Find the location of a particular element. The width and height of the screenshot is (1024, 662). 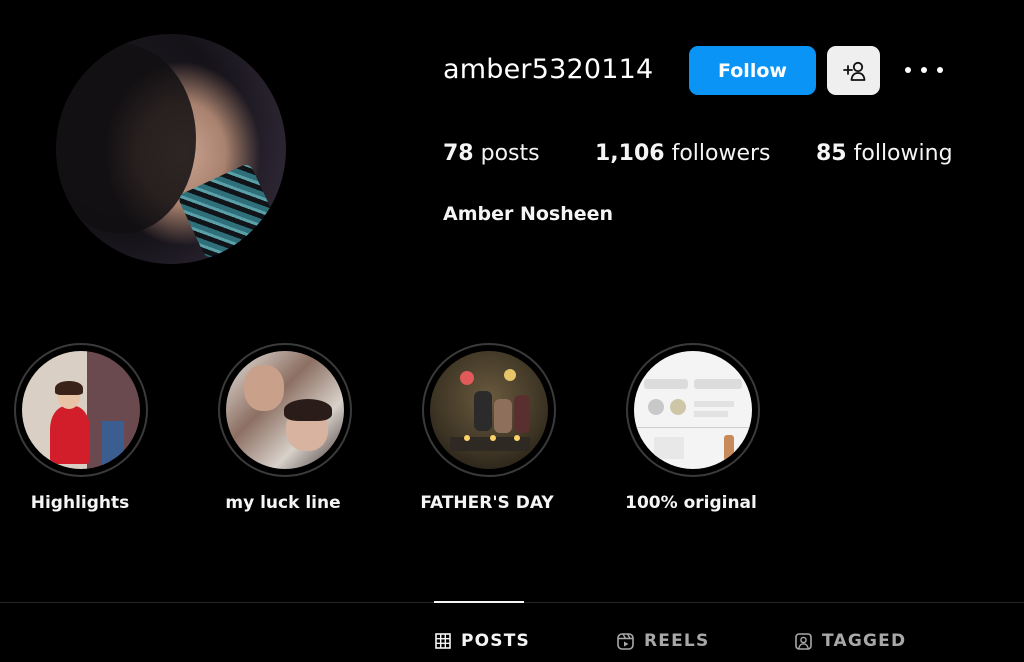

tab-posts: POSTS is located at coordinates (482, 641).